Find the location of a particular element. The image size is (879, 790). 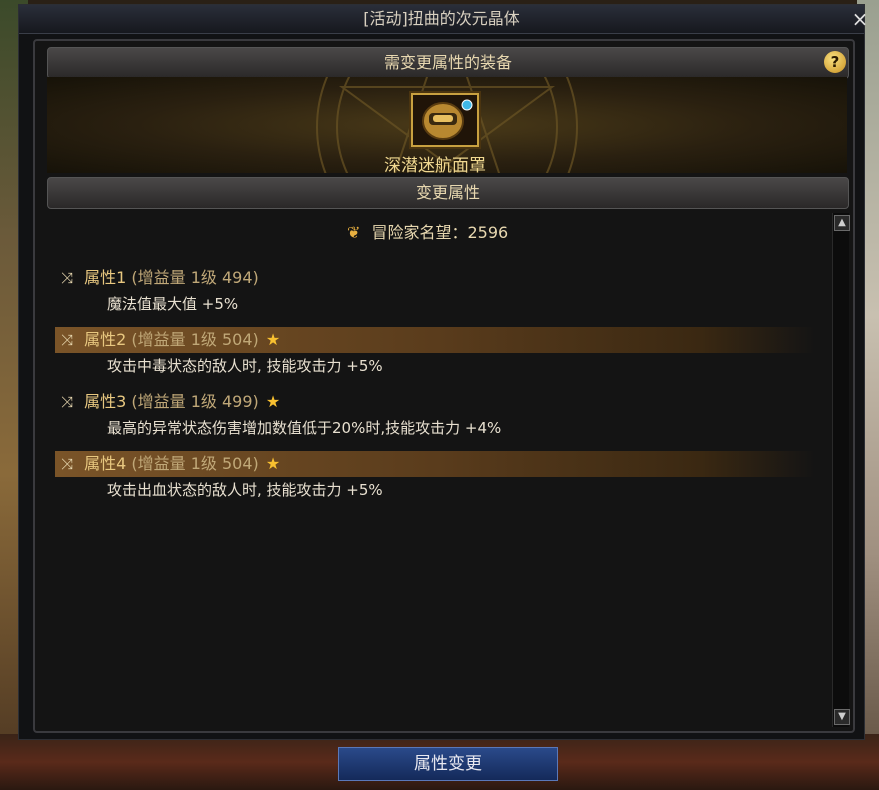

equip-section-title: 需变更属性的装备 is located at coordinates (447, 62).